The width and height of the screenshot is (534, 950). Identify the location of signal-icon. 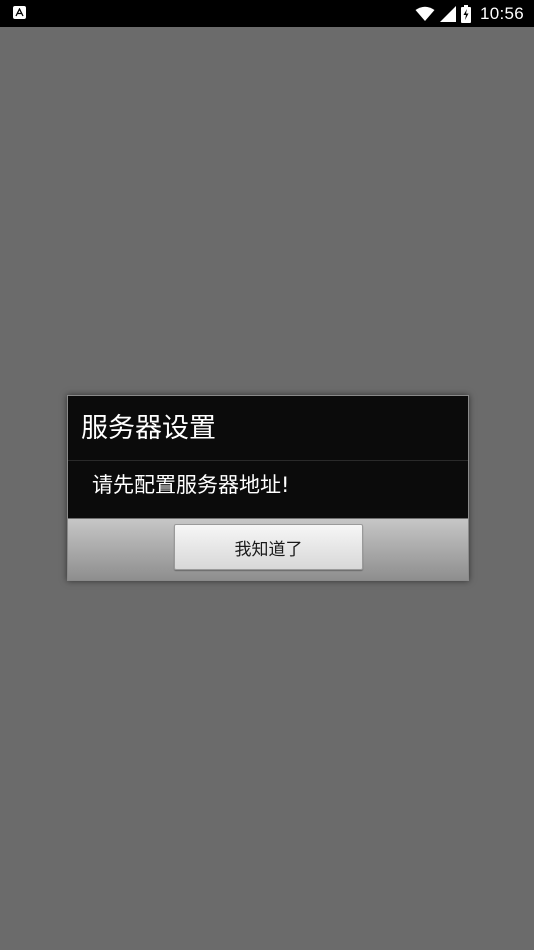
(447, 13).